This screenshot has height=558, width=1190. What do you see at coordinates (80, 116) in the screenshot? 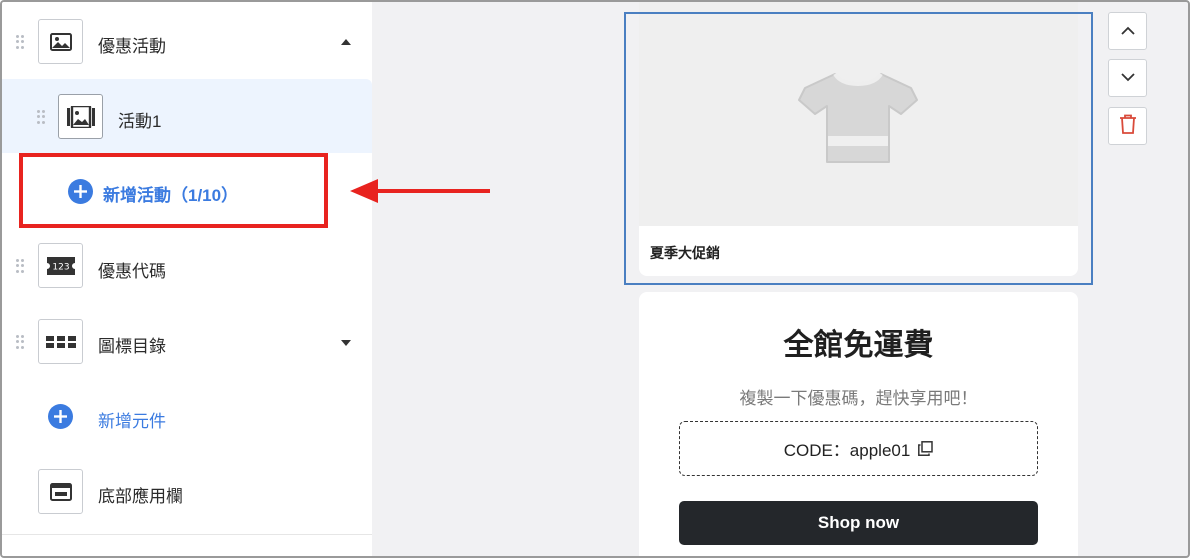
I see `gallery-icon` at bounding box center [80, 116].